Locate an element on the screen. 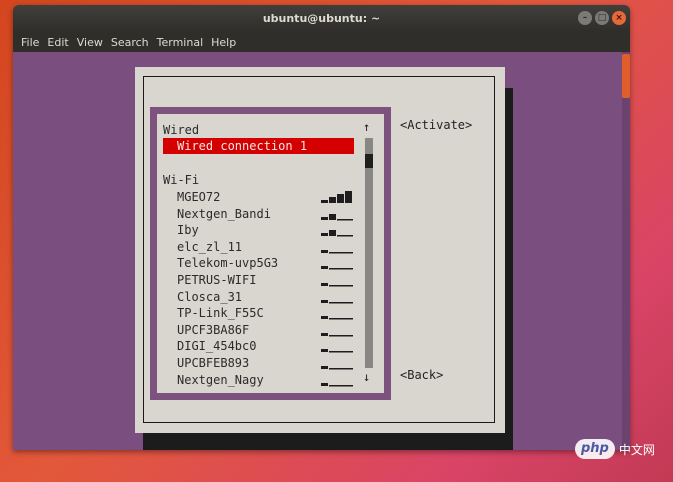 The height and width of the screenshot is (482, 673). watermark-text: 中文网 is located at coordinates (636, 449).